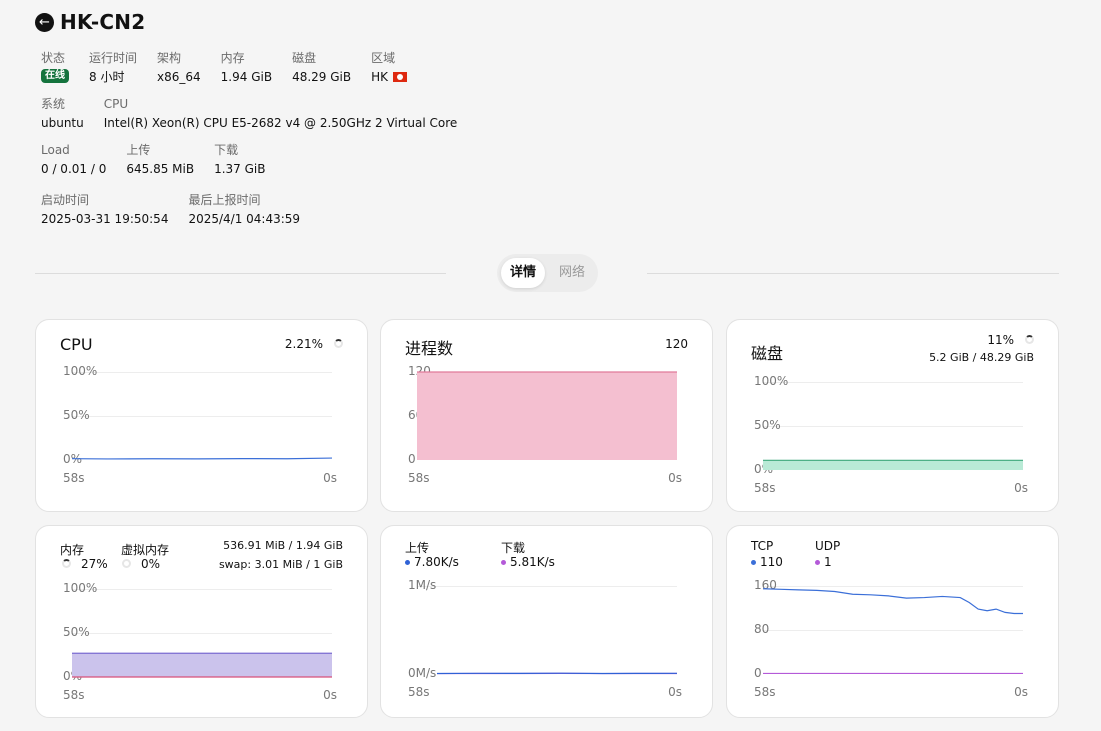 This screenshot has width=1101, height=731. Describe the element at coordinates (240, 159) in the screenshot. I see `info-download-total: 下载 1.37 GiB` at that location.